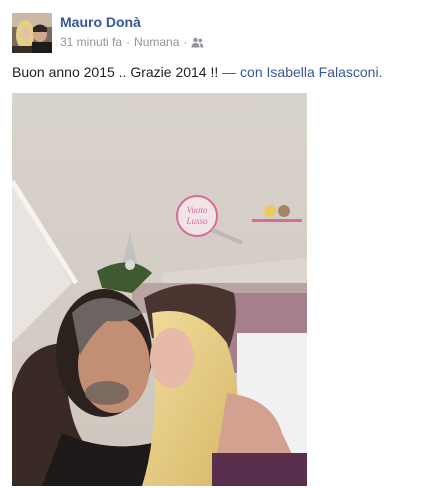 This screenshot has width=422, height=488. I want to click on post-message-text: Buon anno 2015 .. Grazie 2014 !!, so click(115, 72).